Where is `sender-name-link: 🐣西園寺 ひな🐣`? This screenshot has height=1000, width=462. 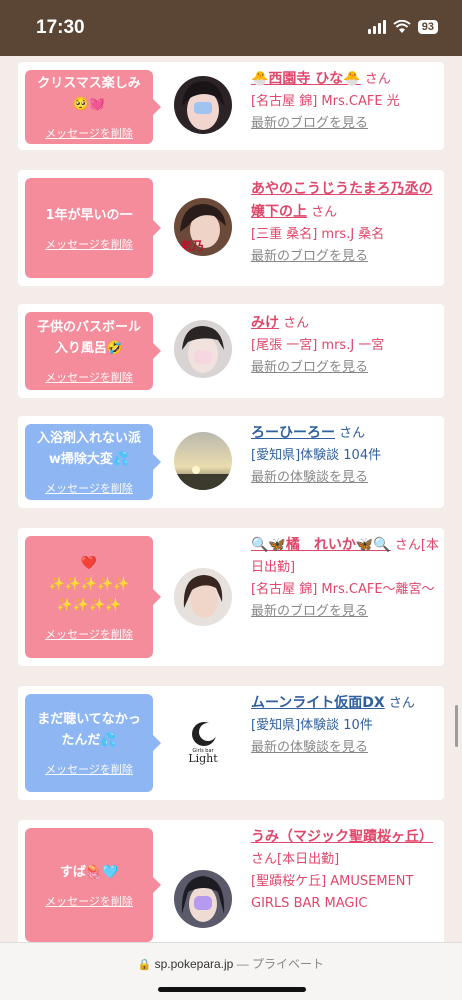 sender-name-link: 🐣西園寺 ひな🐣 is located at coordinates (306, 79).